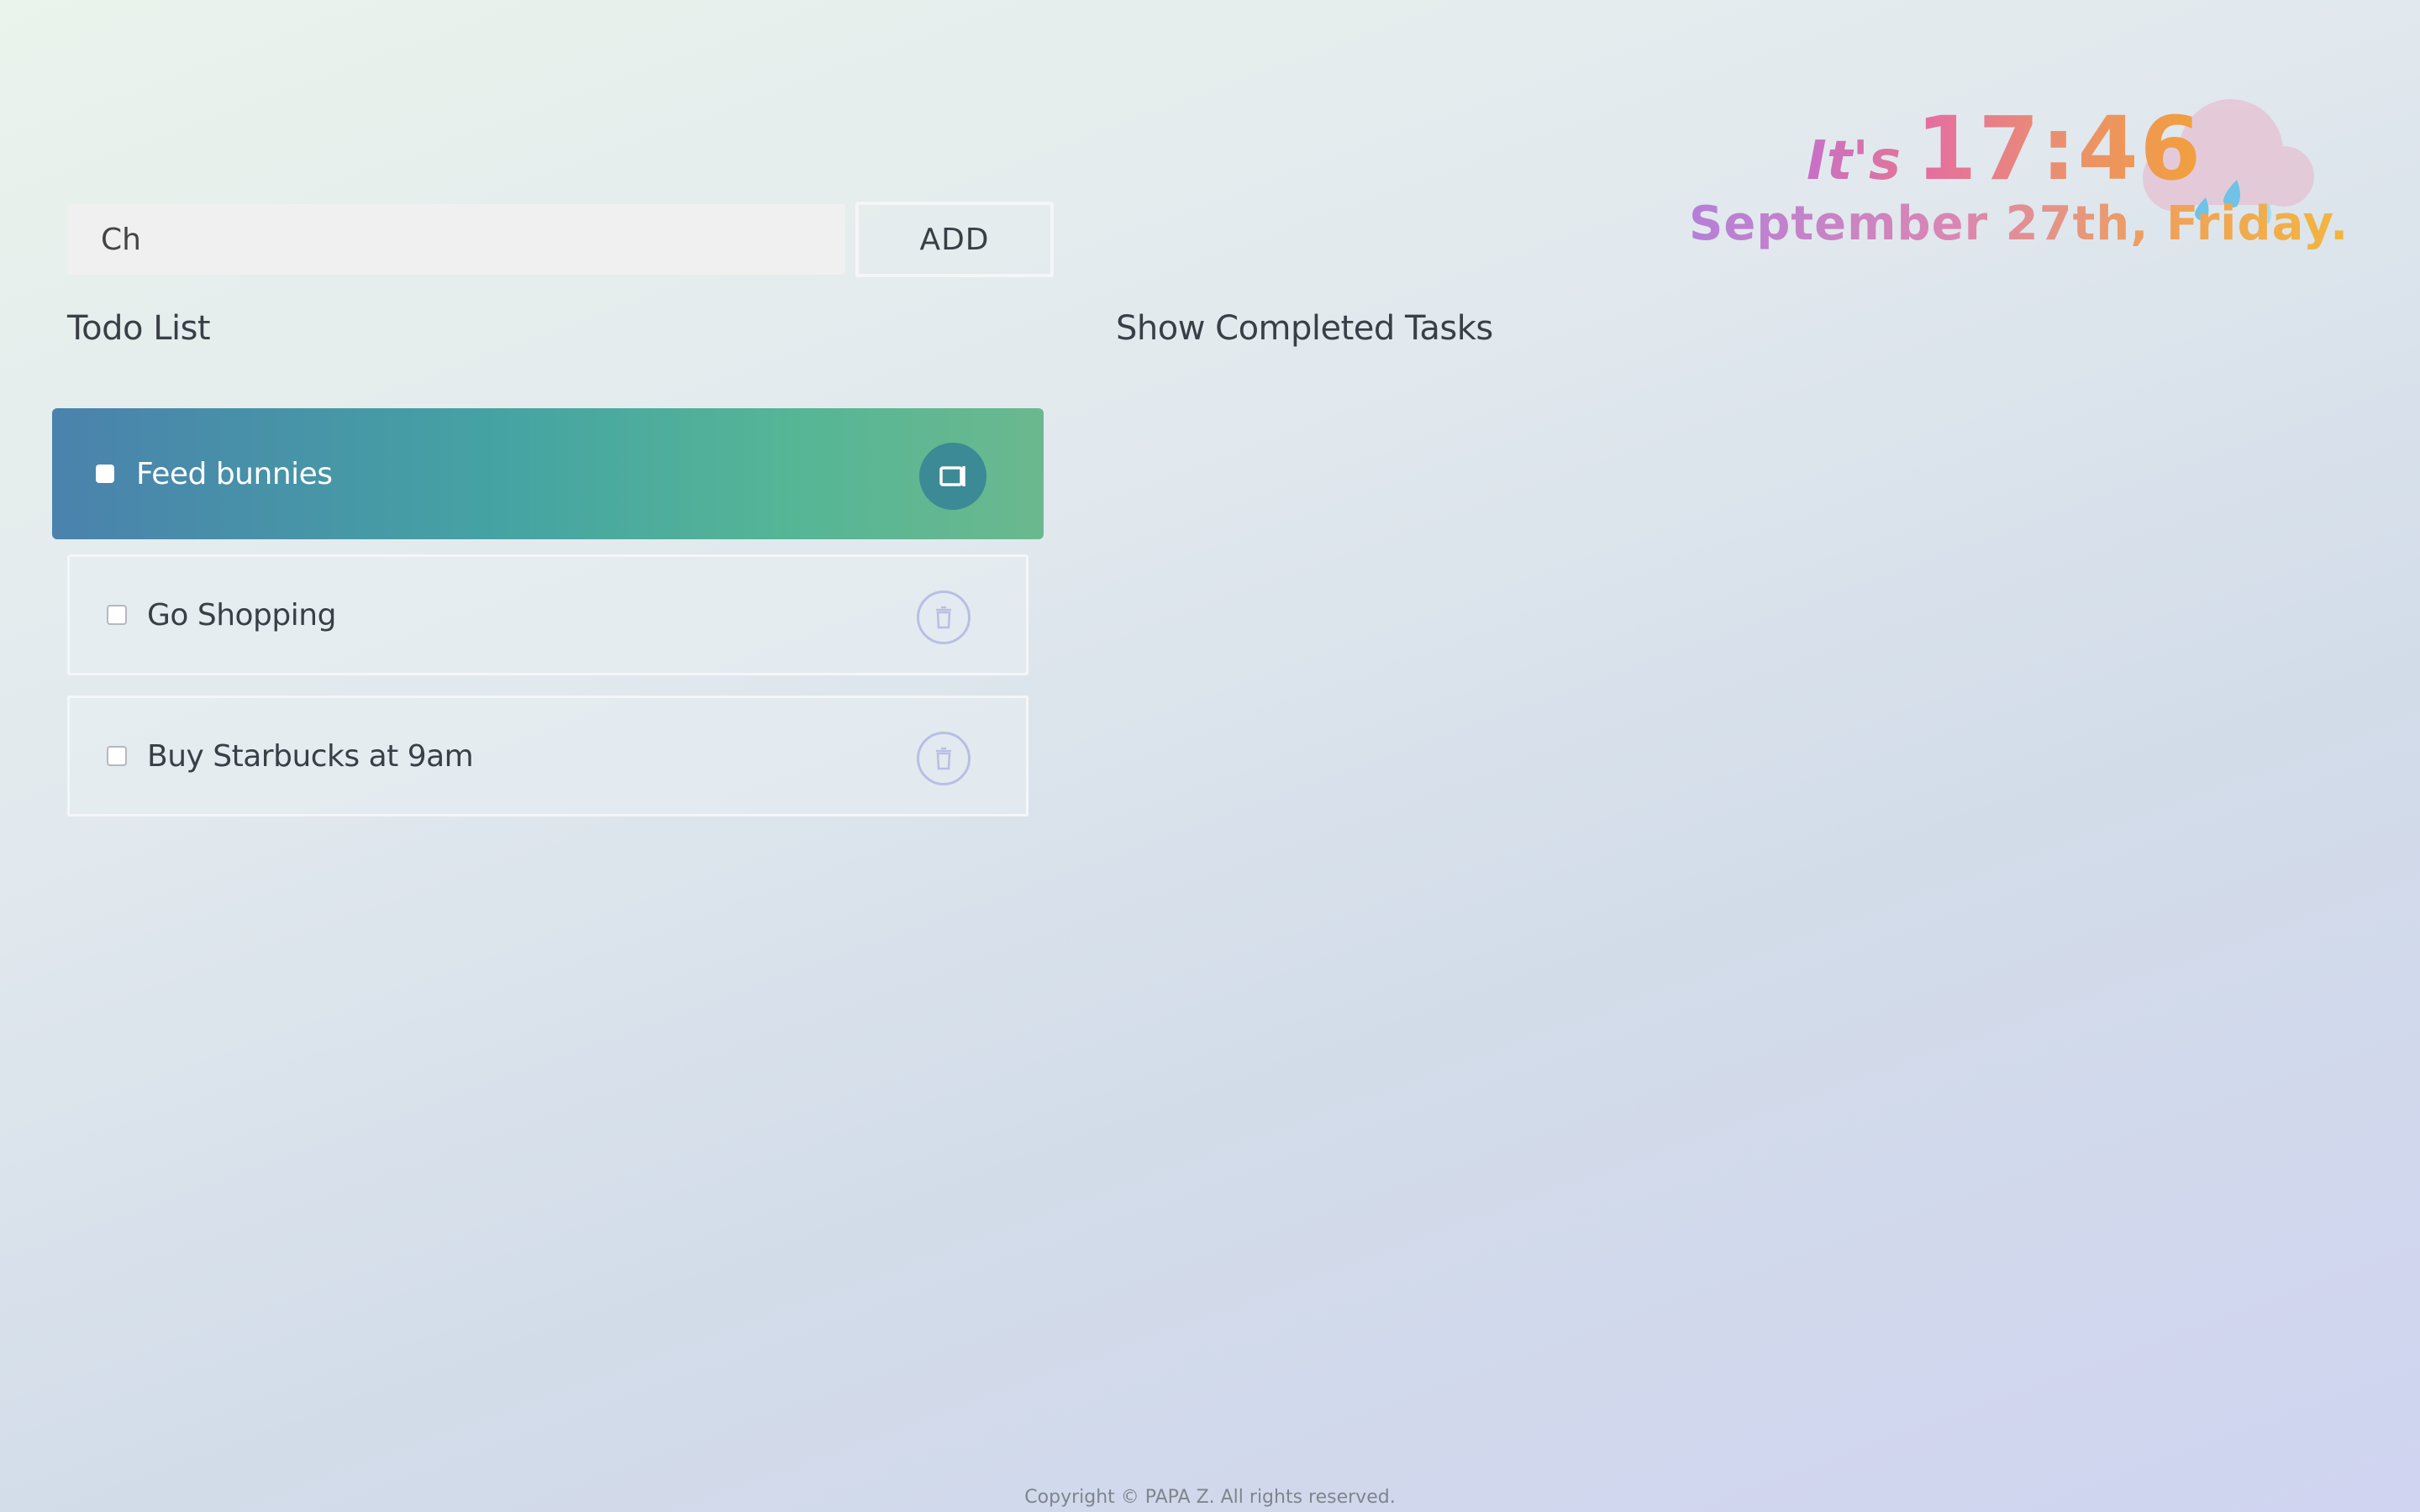  Describe the element at coordinates (139, 328) in the screenshot. I see `todo-list-heading: Todo List` at that location.